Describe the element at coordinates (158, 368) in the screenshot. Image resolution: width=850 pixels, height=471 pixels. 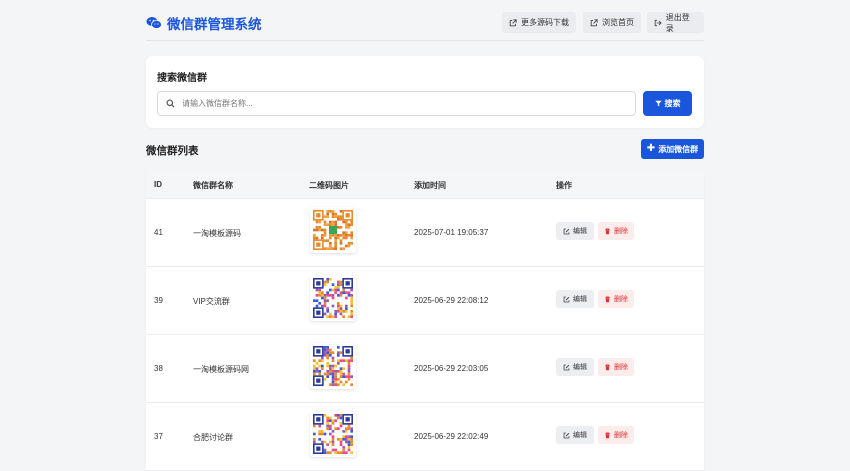
I see `row-id: 38` at that location.